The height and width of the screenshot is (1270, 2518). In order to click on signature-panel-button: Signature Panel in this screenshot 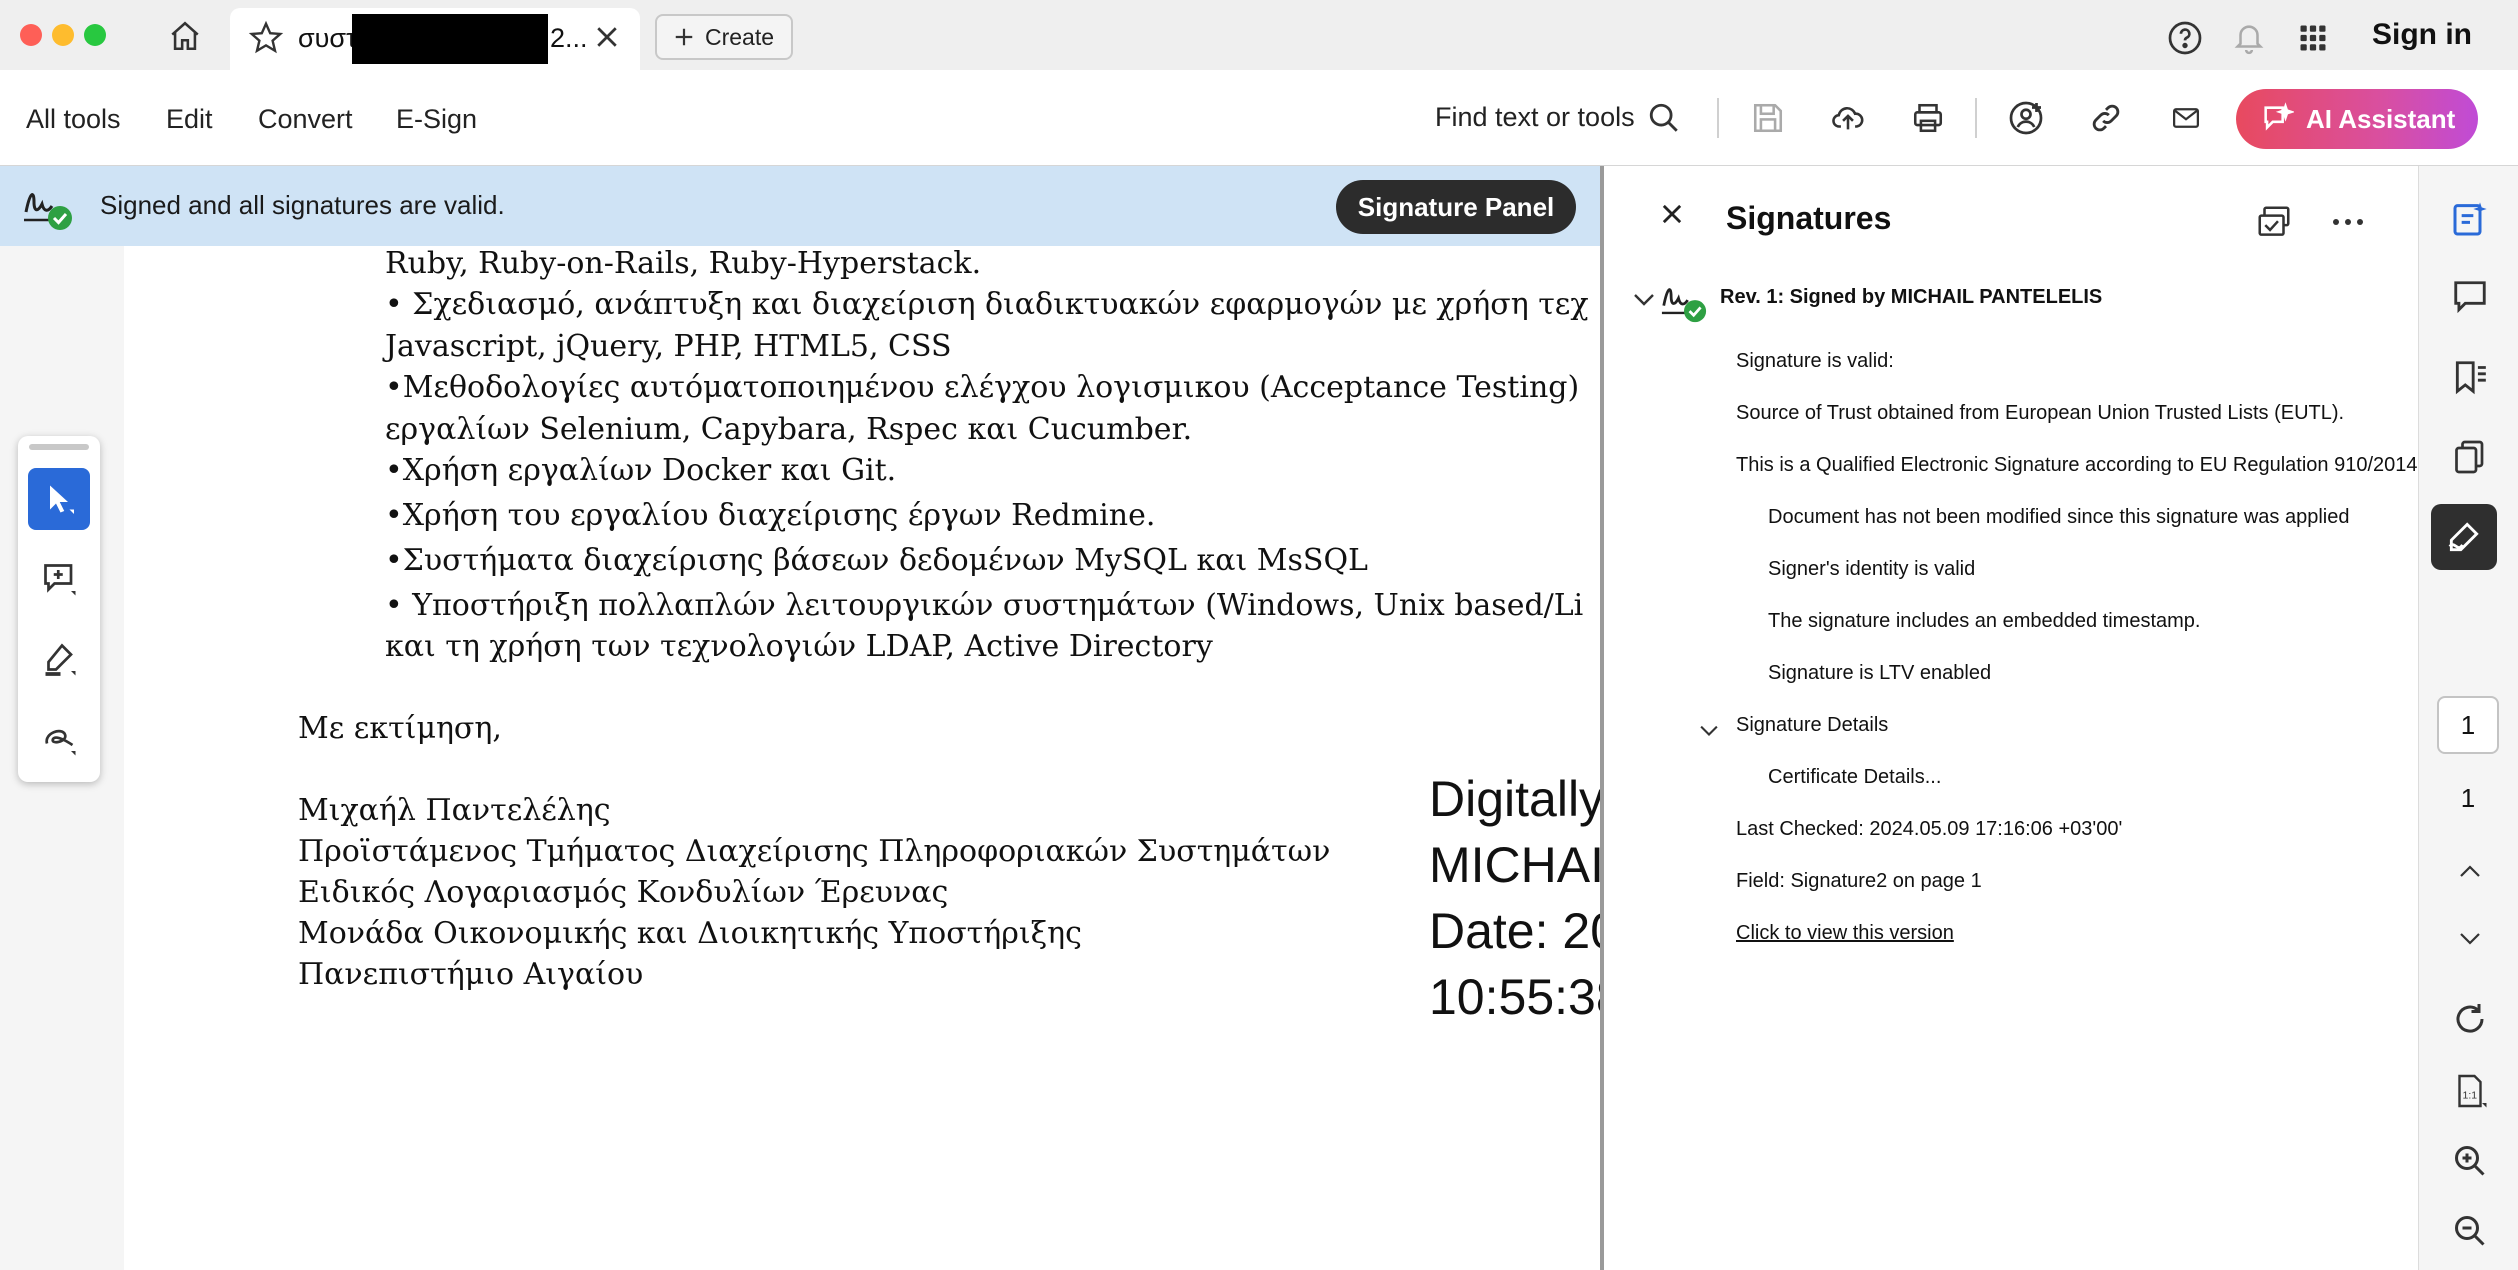, I will do `click(1456, 207)`.